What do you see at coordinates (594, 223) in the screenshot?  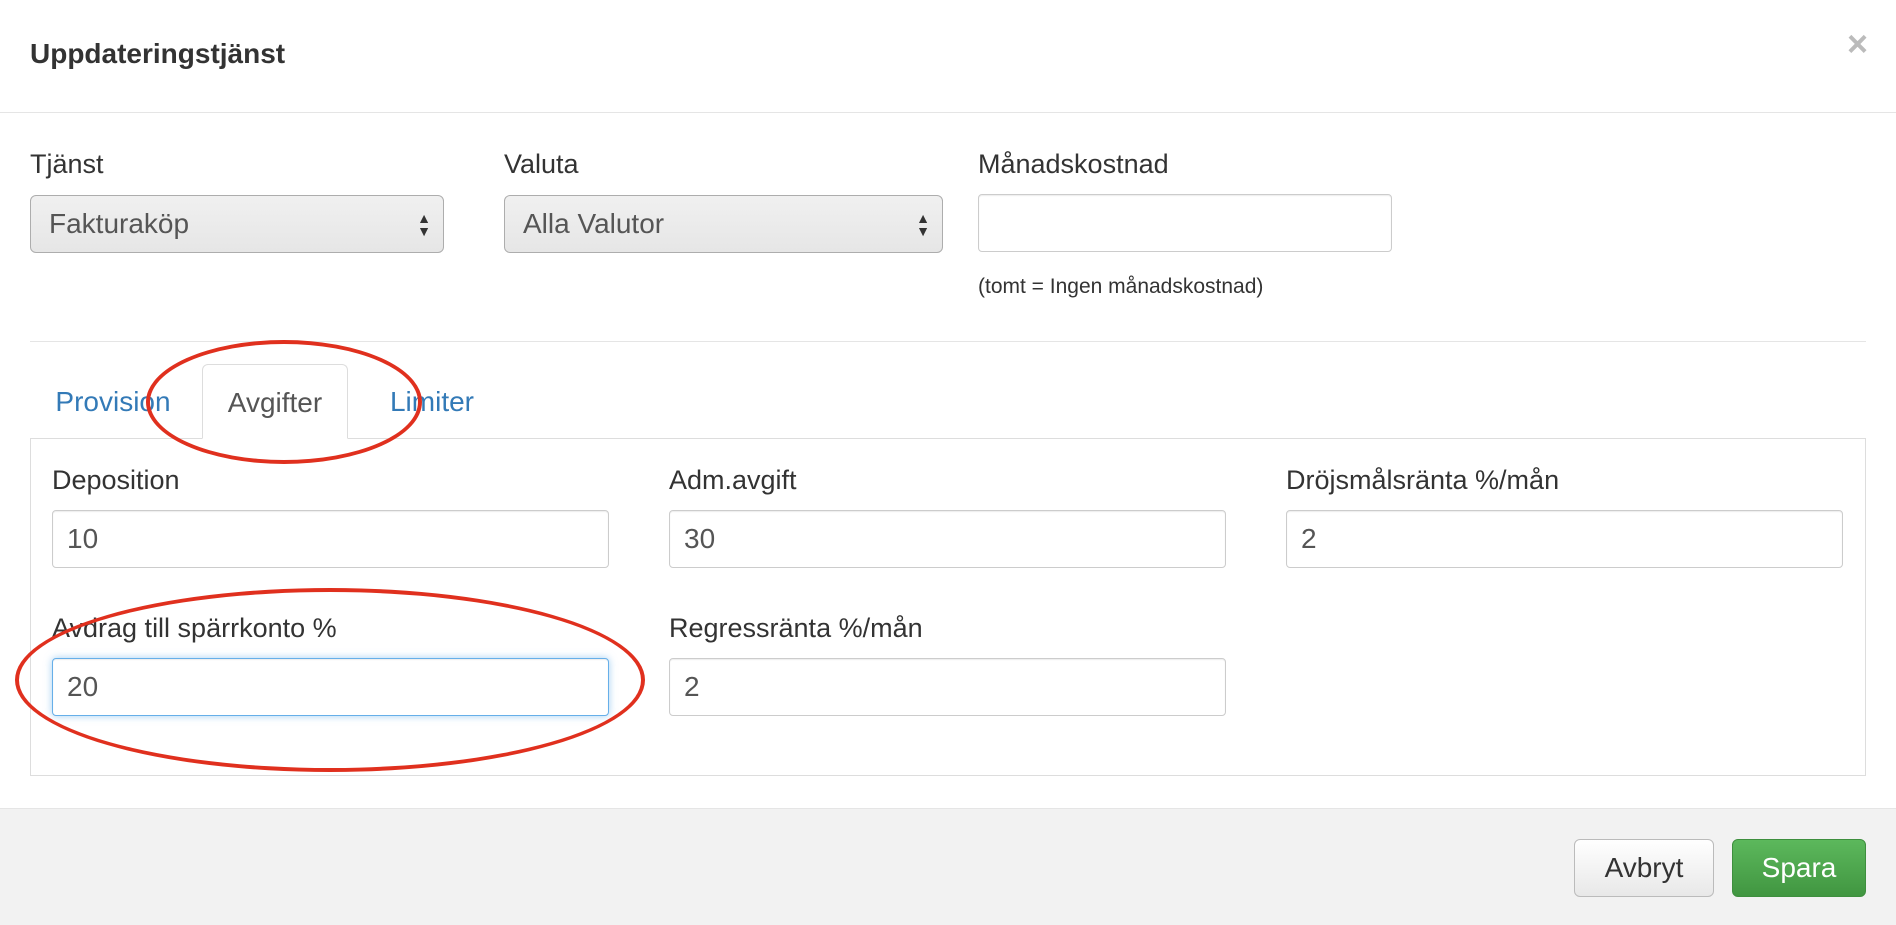 I see `currency-select-value: Alla Valutor` at bounding box center [594, 223].